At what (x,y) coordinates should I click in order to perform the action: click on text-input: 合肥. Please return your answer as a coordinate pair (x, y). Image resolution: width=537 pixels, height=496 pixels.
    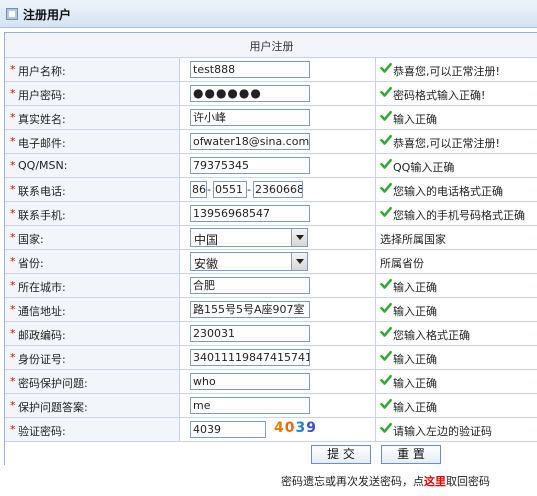
    Looking at the image, I should click on (250, 285).